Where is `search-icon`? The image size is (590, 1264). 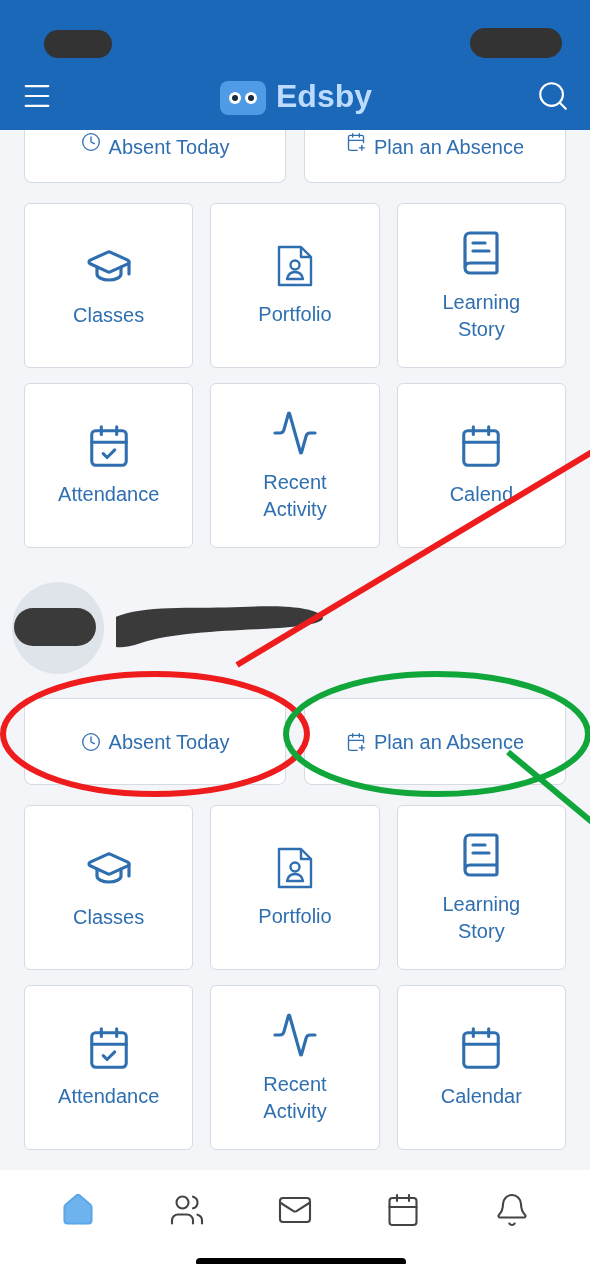
search-icon is located at coordinates (553, 96).